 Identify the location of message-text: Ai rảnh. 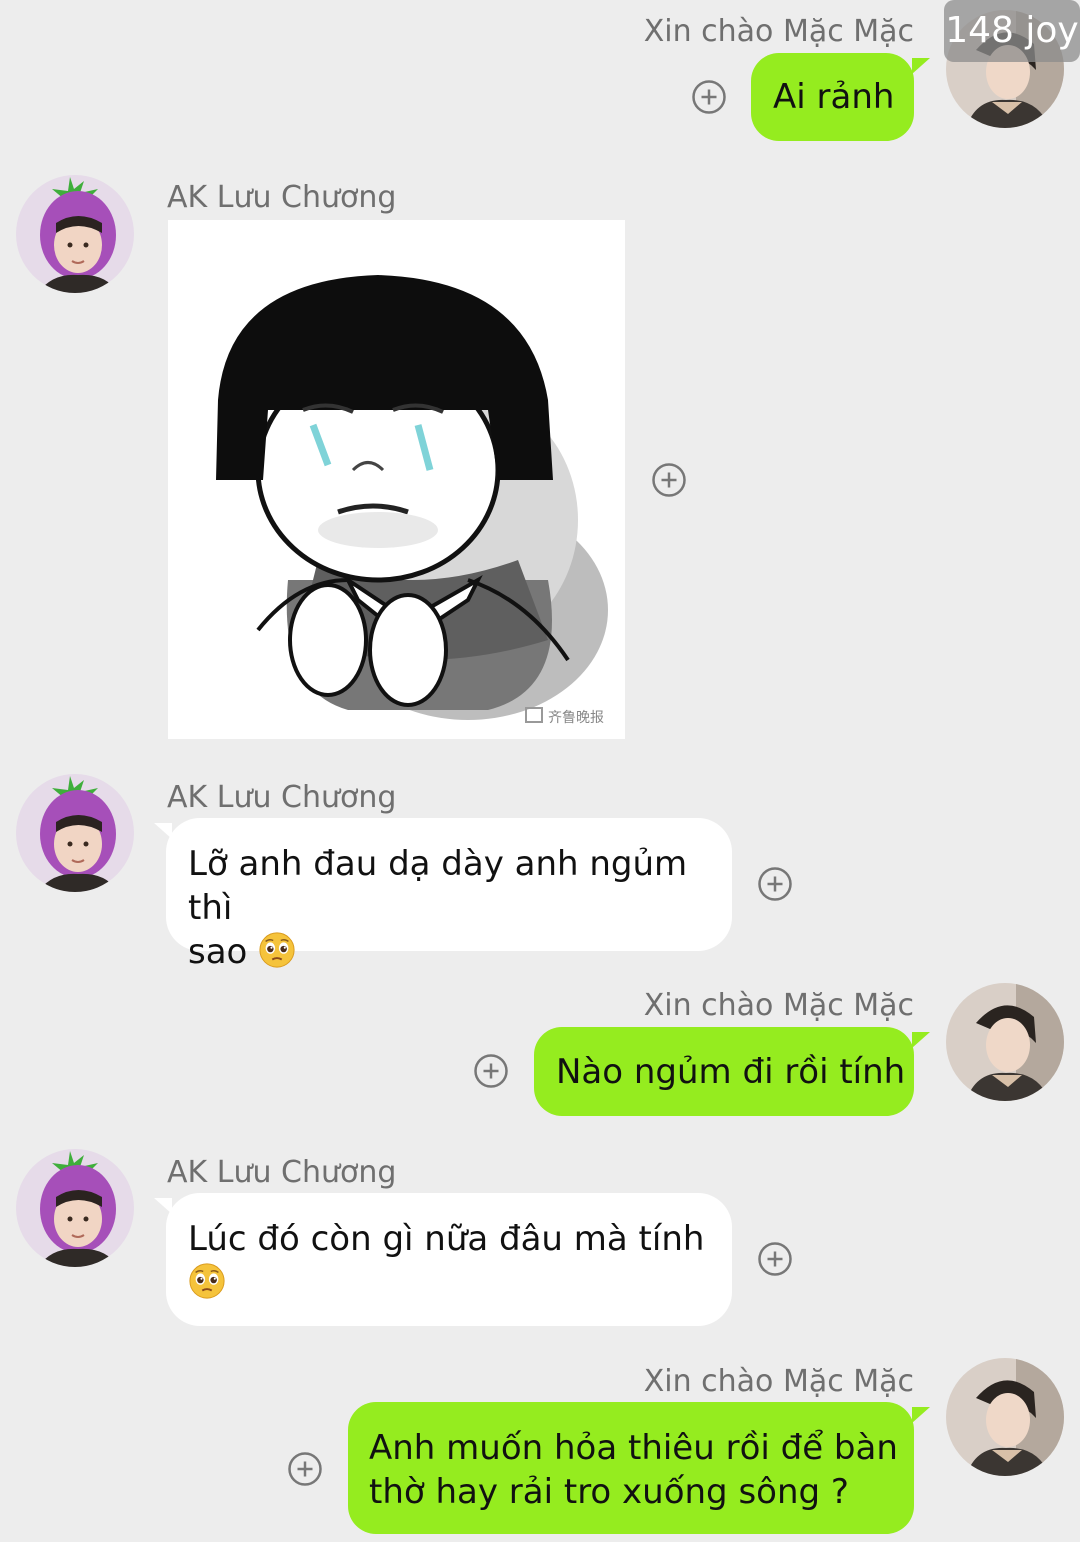
(834, 97).